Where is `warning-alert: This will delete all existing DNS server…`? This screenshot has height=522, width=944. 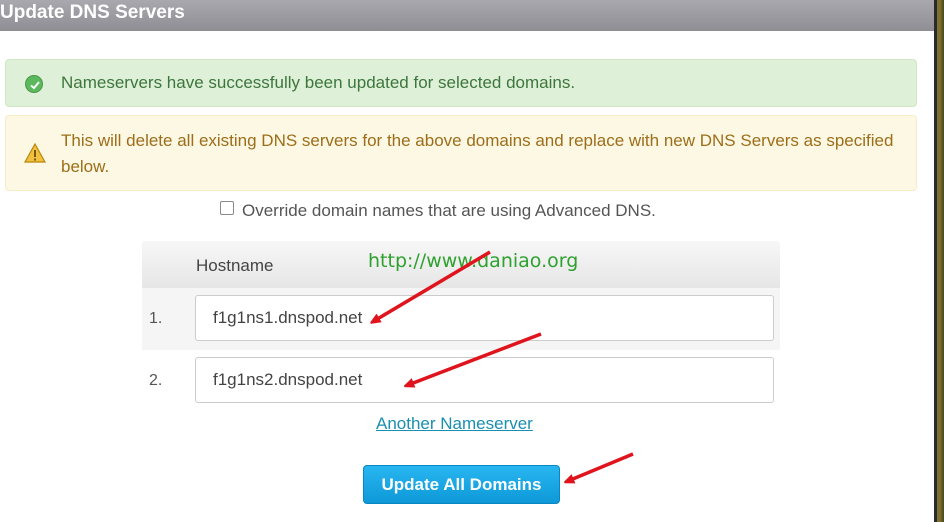 warning-alert: This will delete all existing DNS server… is located at coordinates (461, 153).